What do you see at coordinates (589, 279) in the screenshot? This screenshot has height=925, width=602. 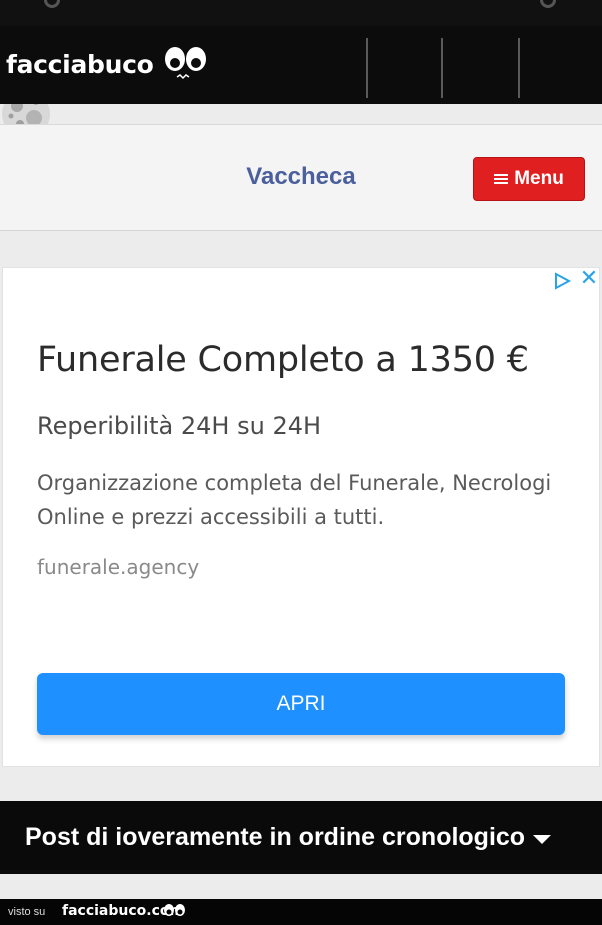 I see `close-ad-icon: ✕` at bounding box center [589, 279].